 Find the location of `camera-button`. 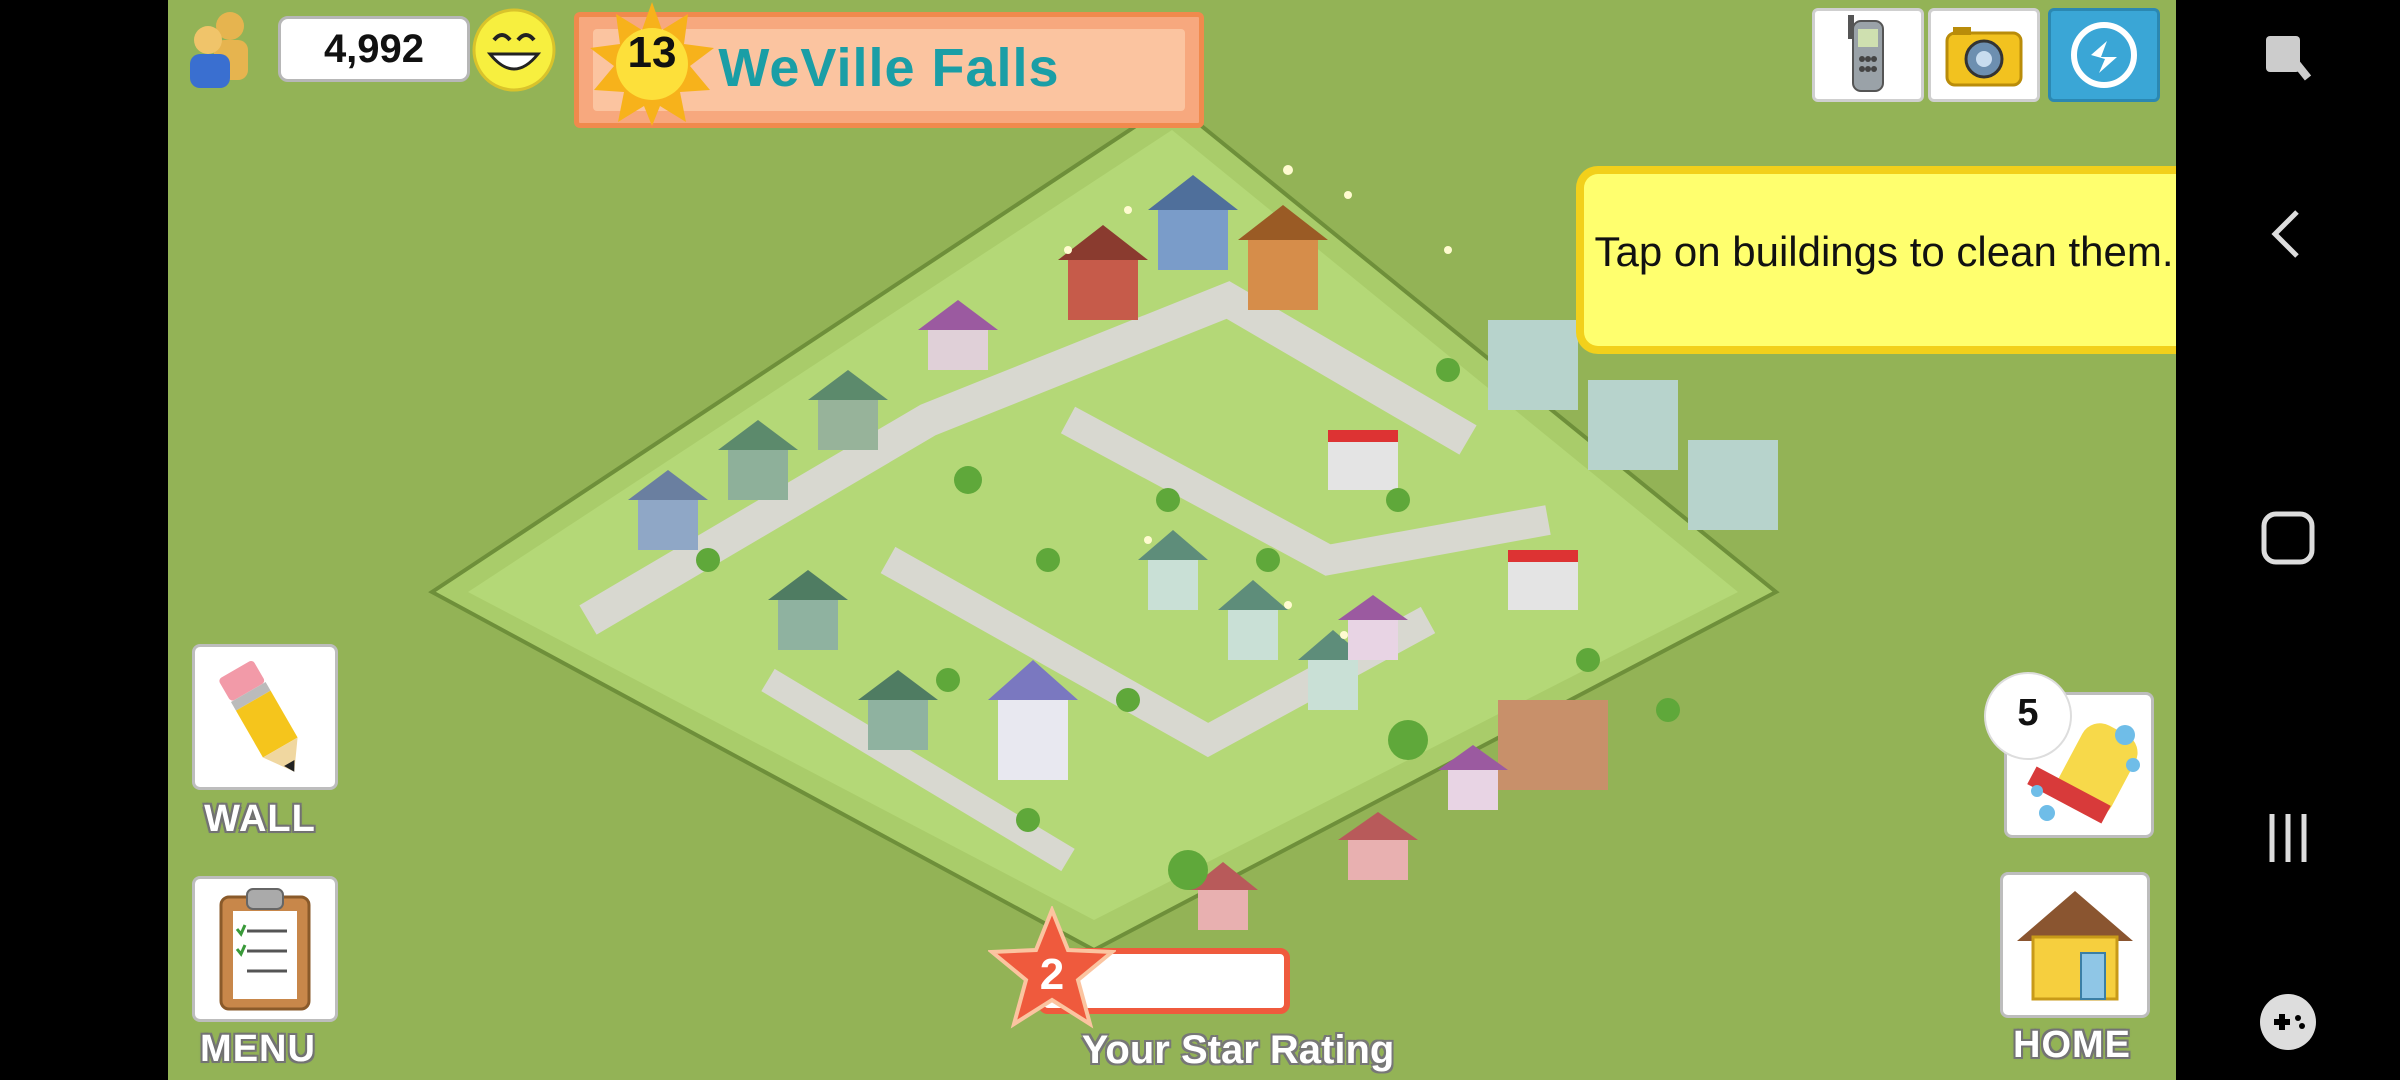

camera-button is located at coordinates (1984, 55).